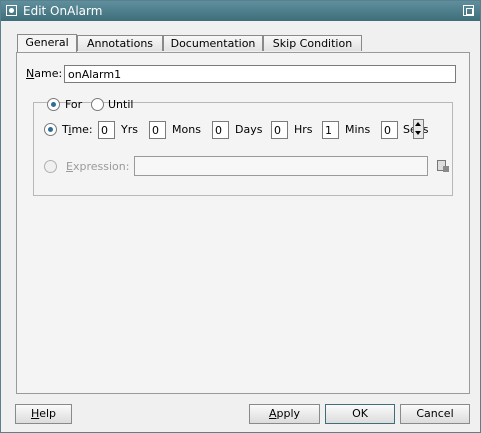 This screenshot has height=433, width=481. What do you see at coordinates (468, 10) in the screenshot?
I see `maximize-icon` at bounding box center [468, 10].